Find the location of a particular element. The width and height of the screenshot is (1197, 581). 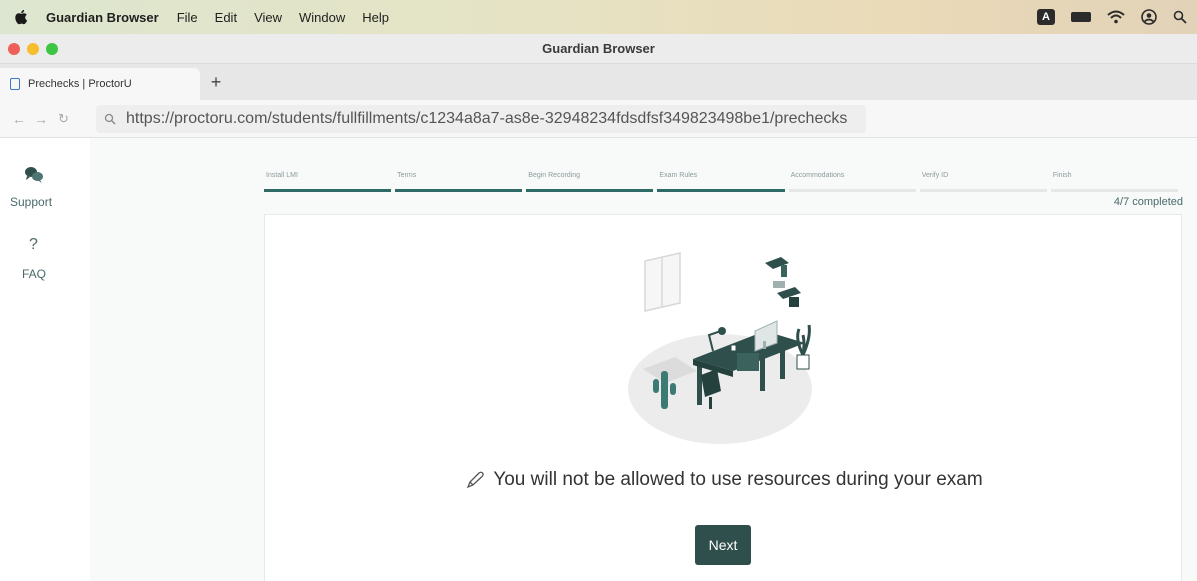

pencil-icon is located at coordinates (476, 480).